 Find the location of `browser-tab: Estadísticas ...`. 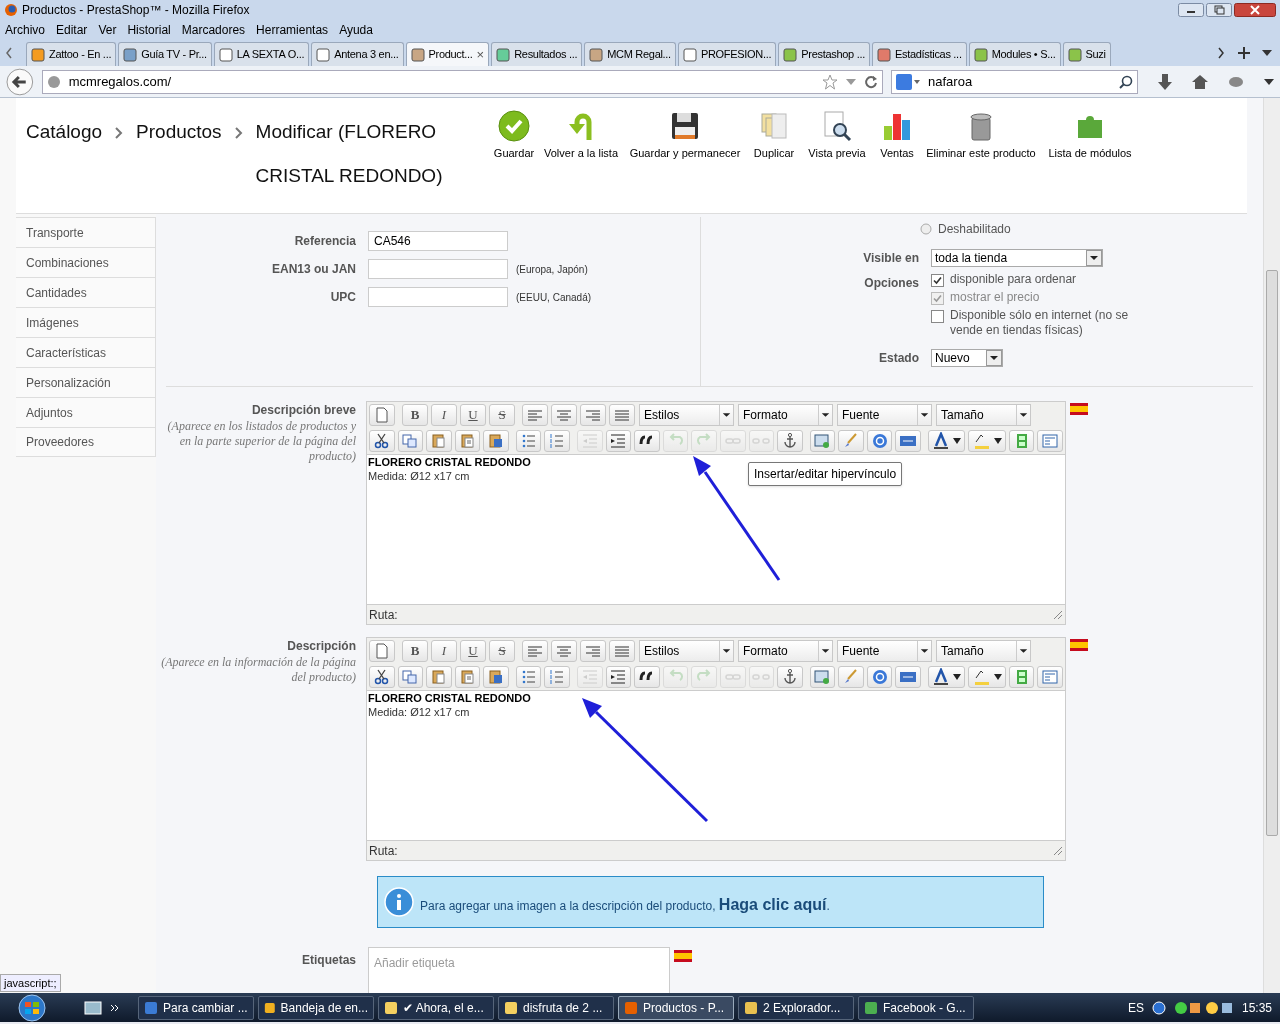

browser-tab: Estadísticas ... is located at coordinates (919, 54).